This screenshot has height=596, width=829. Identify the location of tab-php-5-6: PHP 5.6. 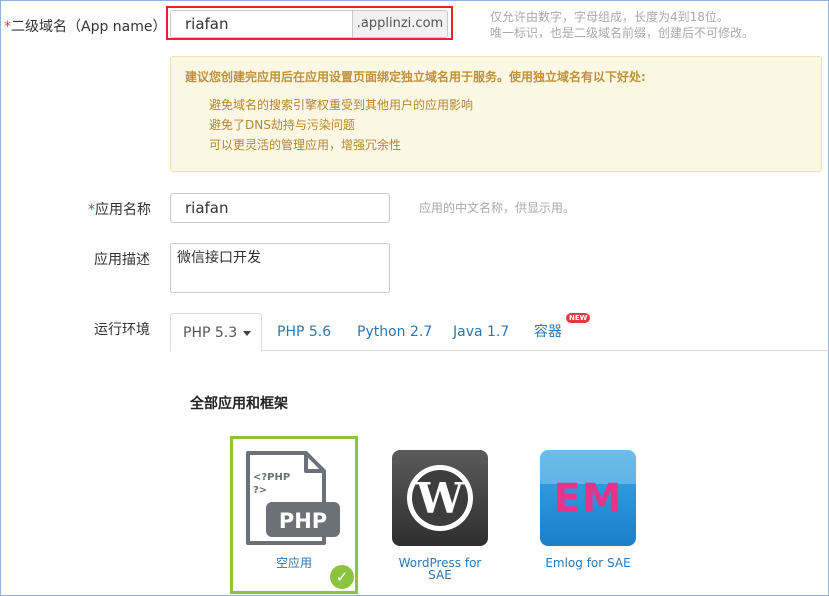
(304, 332).